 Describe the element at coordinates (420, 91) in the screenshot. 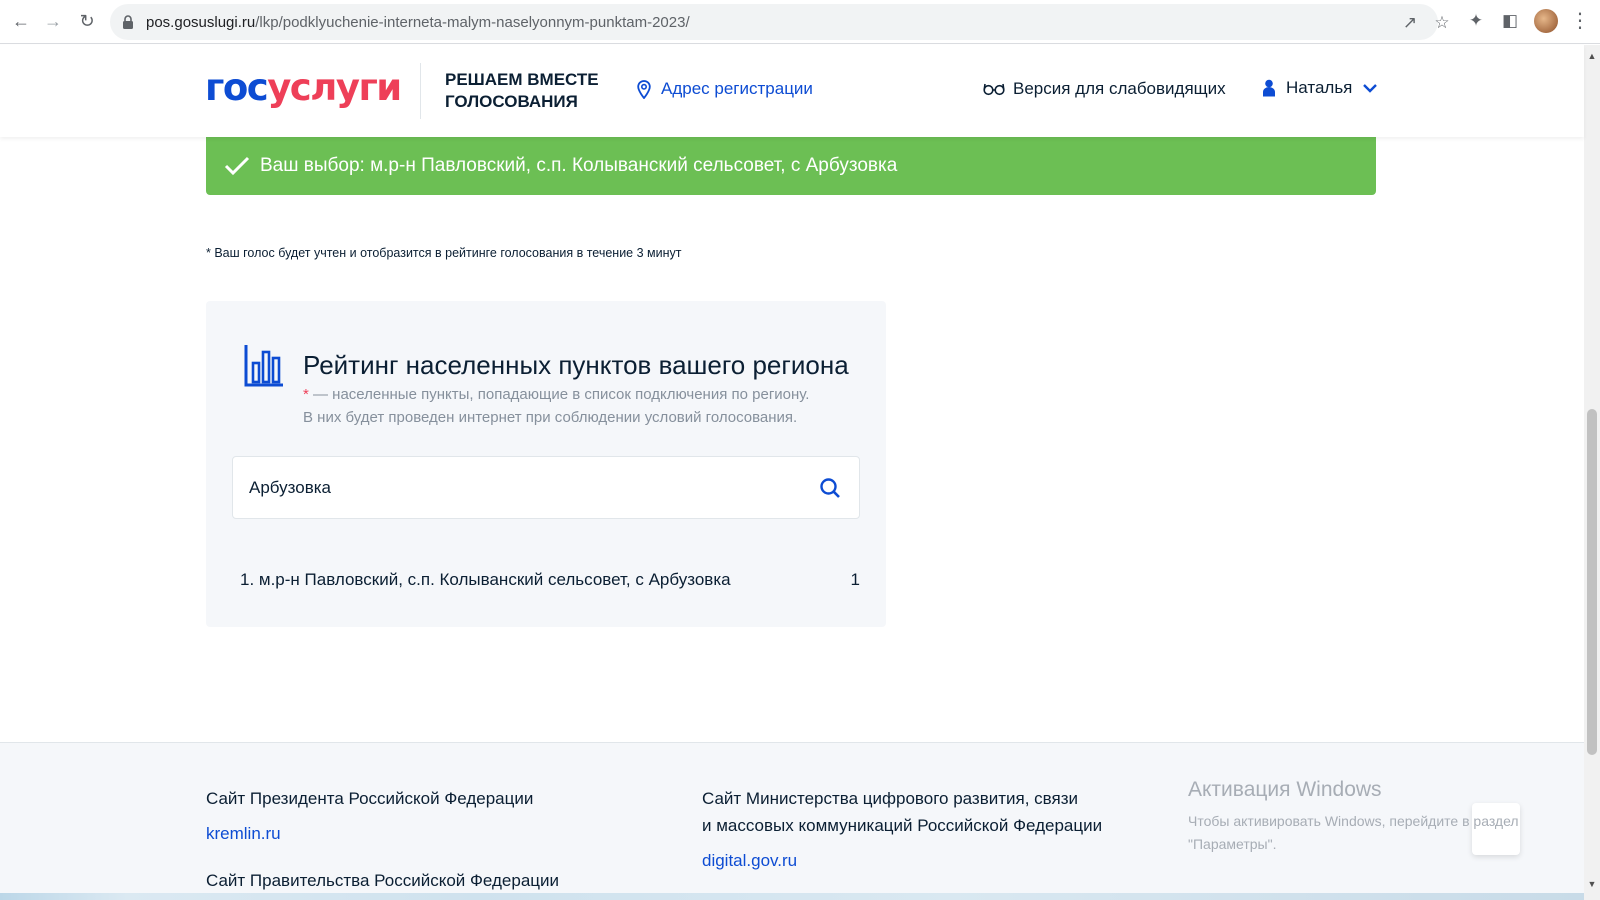

I see `header-divider` at that location.